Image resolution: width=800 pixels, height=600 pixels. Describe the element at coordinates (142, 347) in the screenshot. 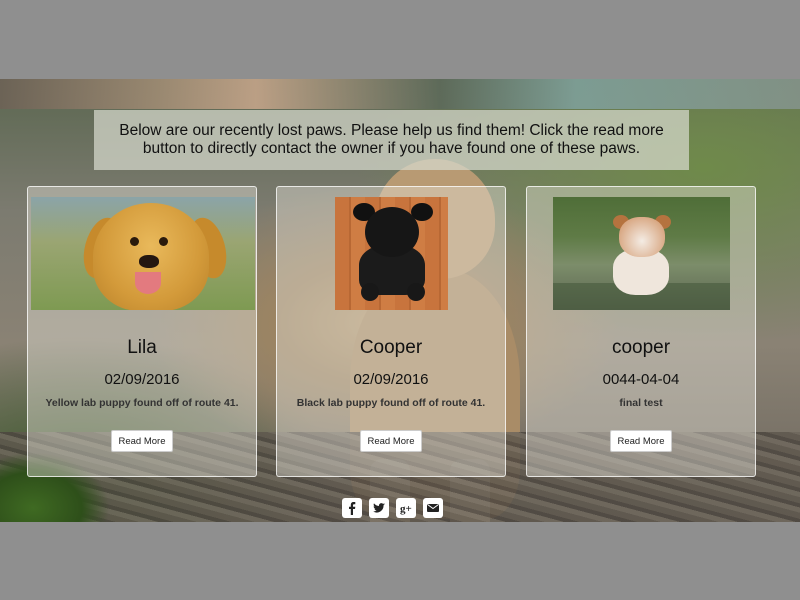

I see `pet-name: Lila` at that location.